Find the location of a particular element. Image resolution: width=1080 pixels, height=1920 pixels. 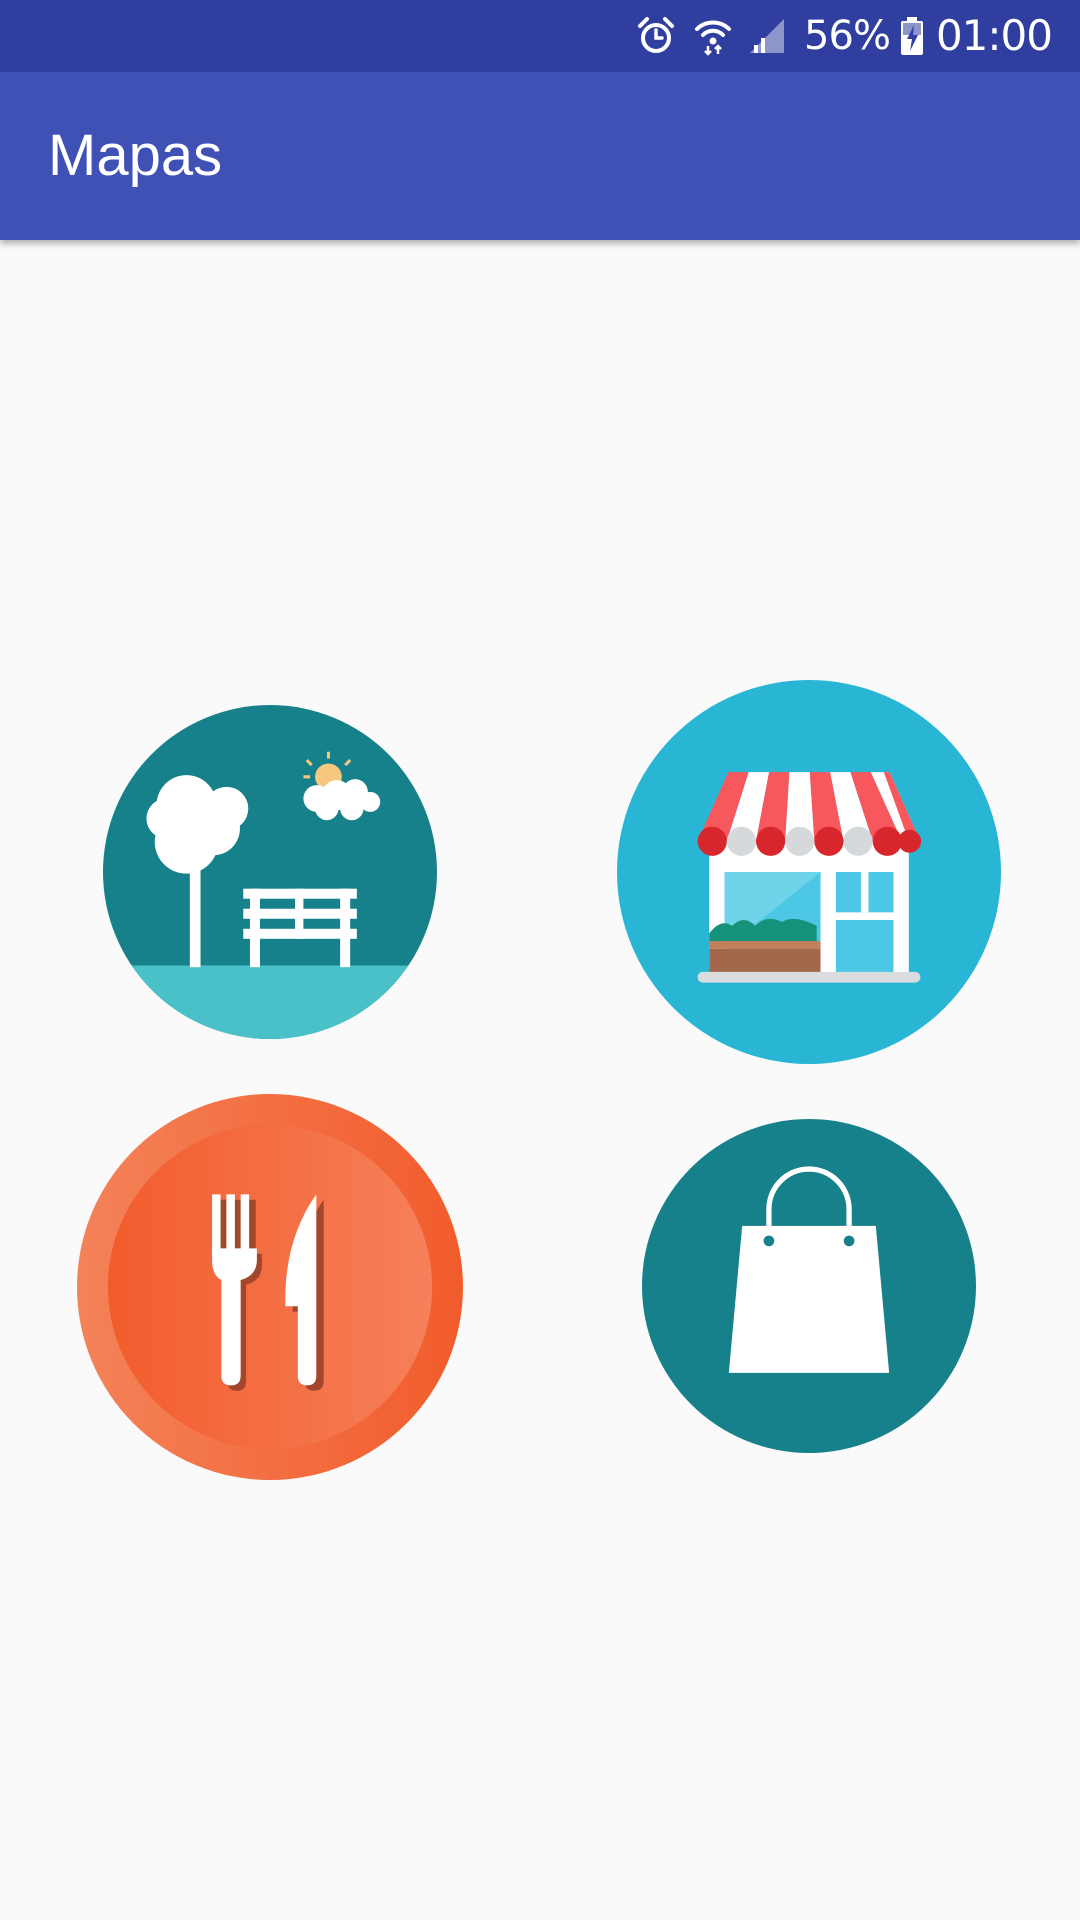

status-clock: 01:00 is located at coordinates (994, 35).